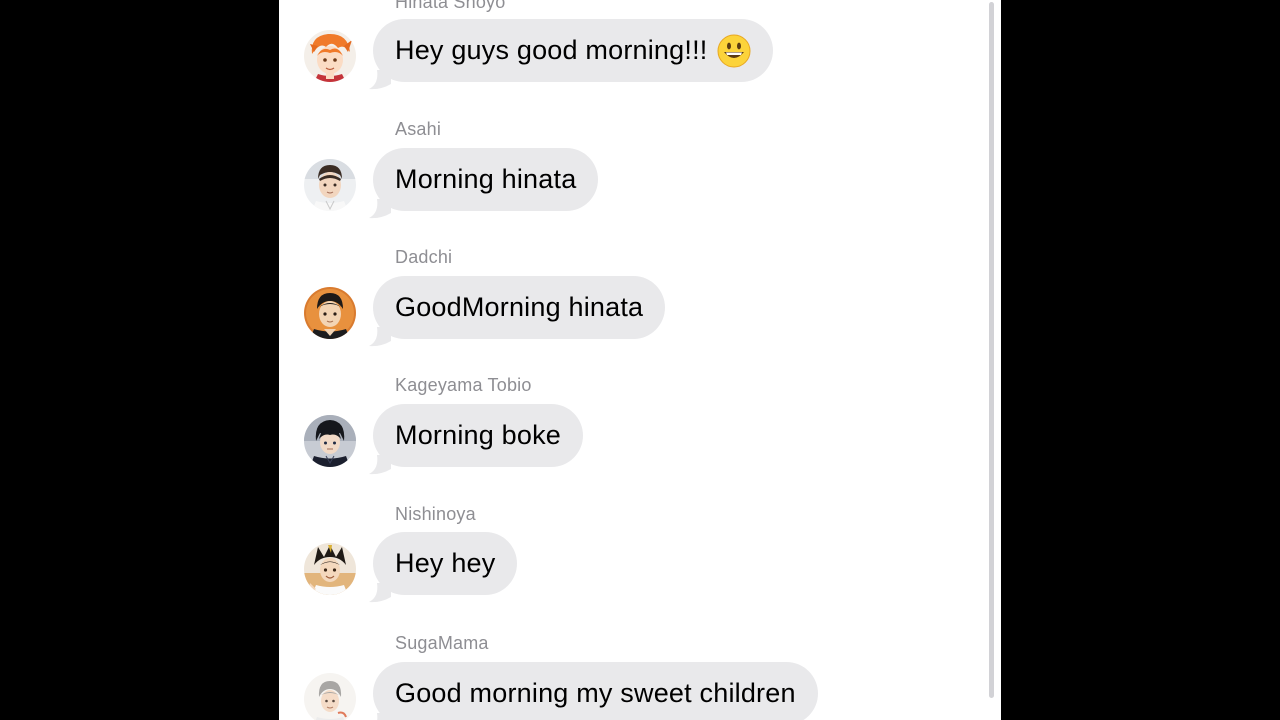 The height and width of the screenshot is (720, 1280). What do you see at coordinates (435, 514) in the screenshot?
I see `sender-name: Nishinoya` at bounding box center [435, 514].